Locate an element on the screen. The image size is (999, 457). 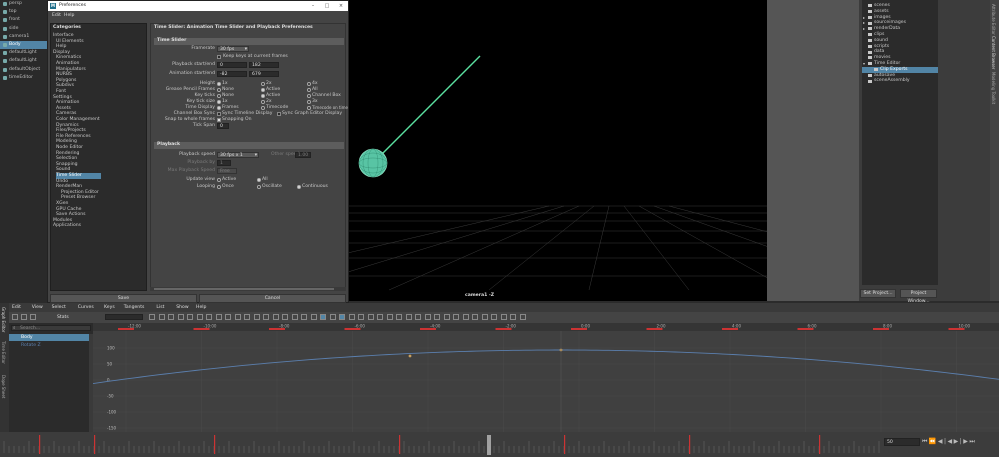
horizontal-scrollbar is located at coordinates (248, 289).